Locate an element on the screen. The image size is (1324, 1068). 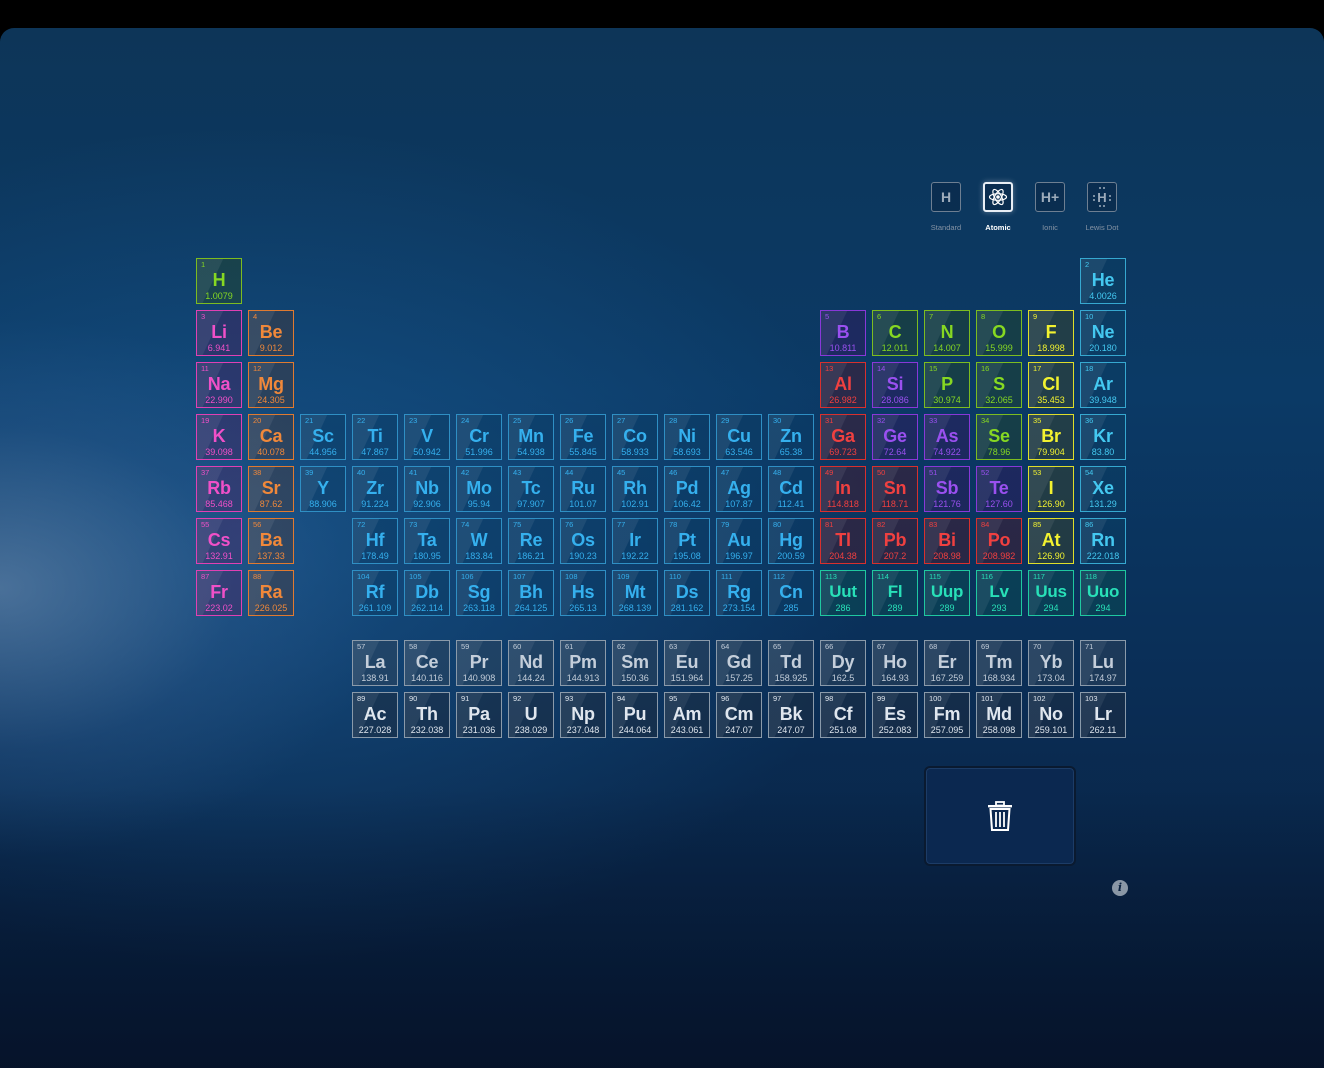
element-tile-al: 13 Al 26.982 is located at coordinates (843, 385).